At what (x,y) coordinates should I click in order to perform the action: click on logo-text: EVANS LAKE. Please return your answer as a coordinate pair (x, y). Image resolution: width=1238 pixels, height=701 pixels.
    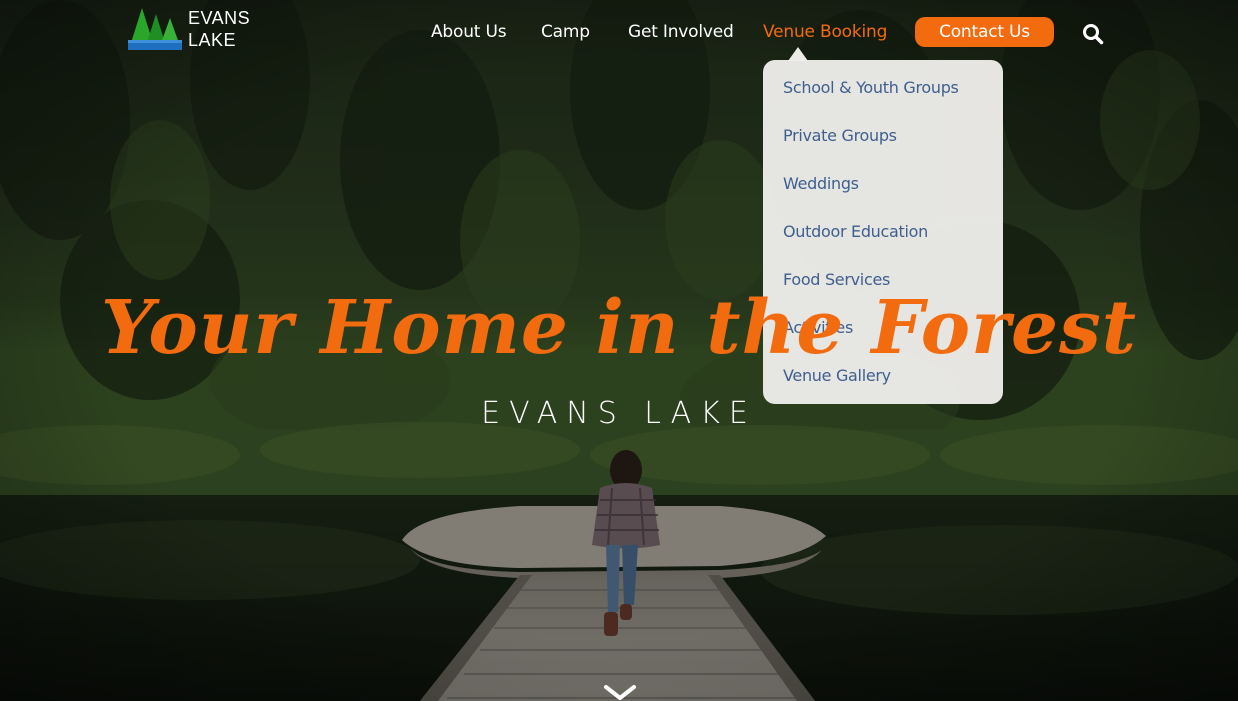
    Looking at the image, I should click on (219, 29).